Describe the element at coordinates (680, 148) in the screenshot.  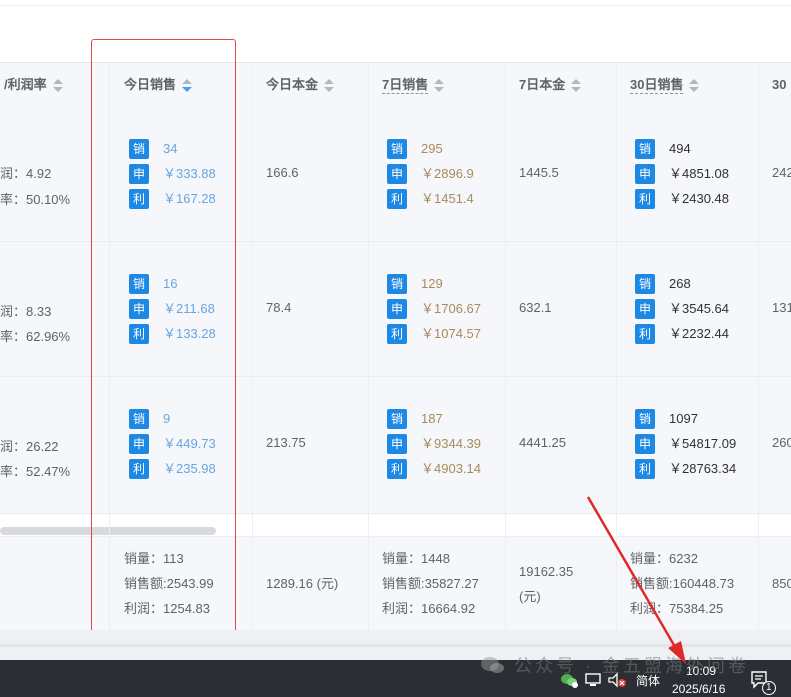
I see `30d-qty: 494` at that location.